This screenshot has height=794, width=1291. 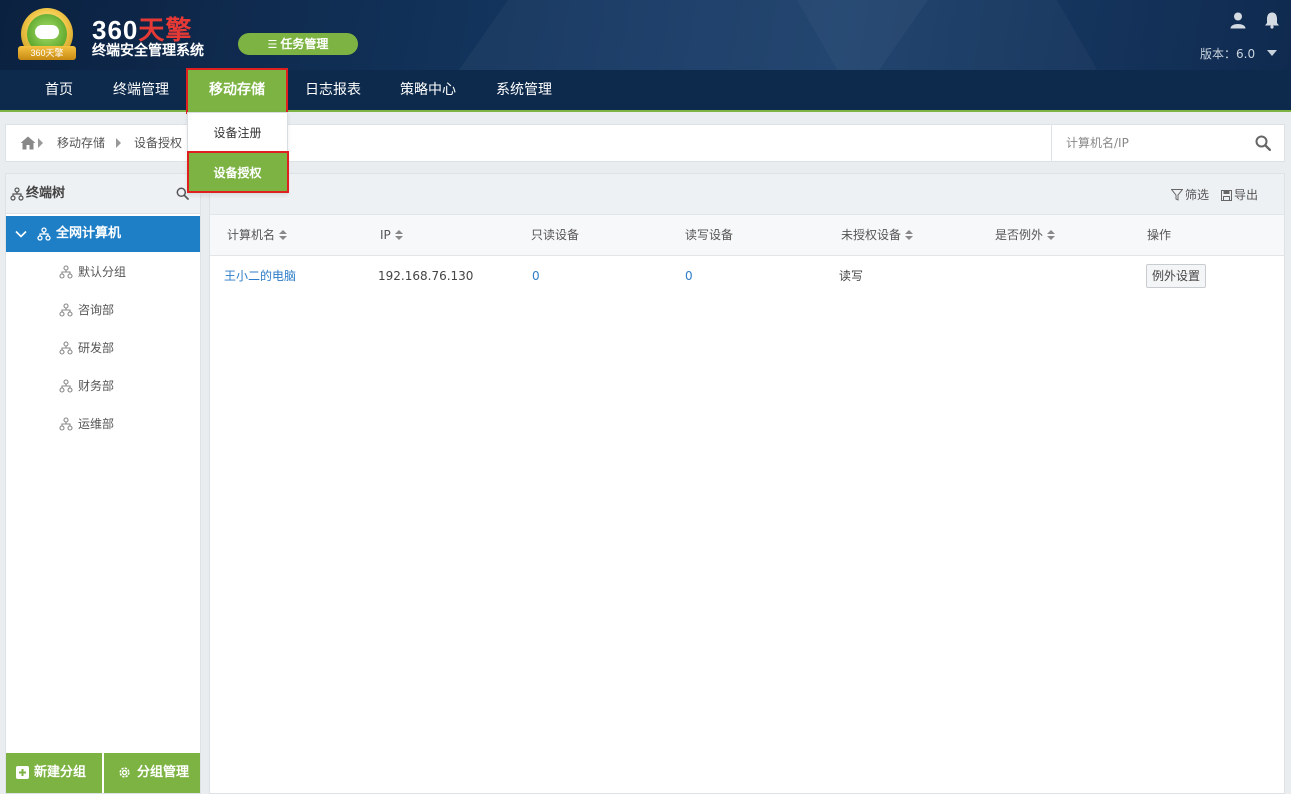 I want to click on task-list-icon: ☰, so click(x=272, y=44).